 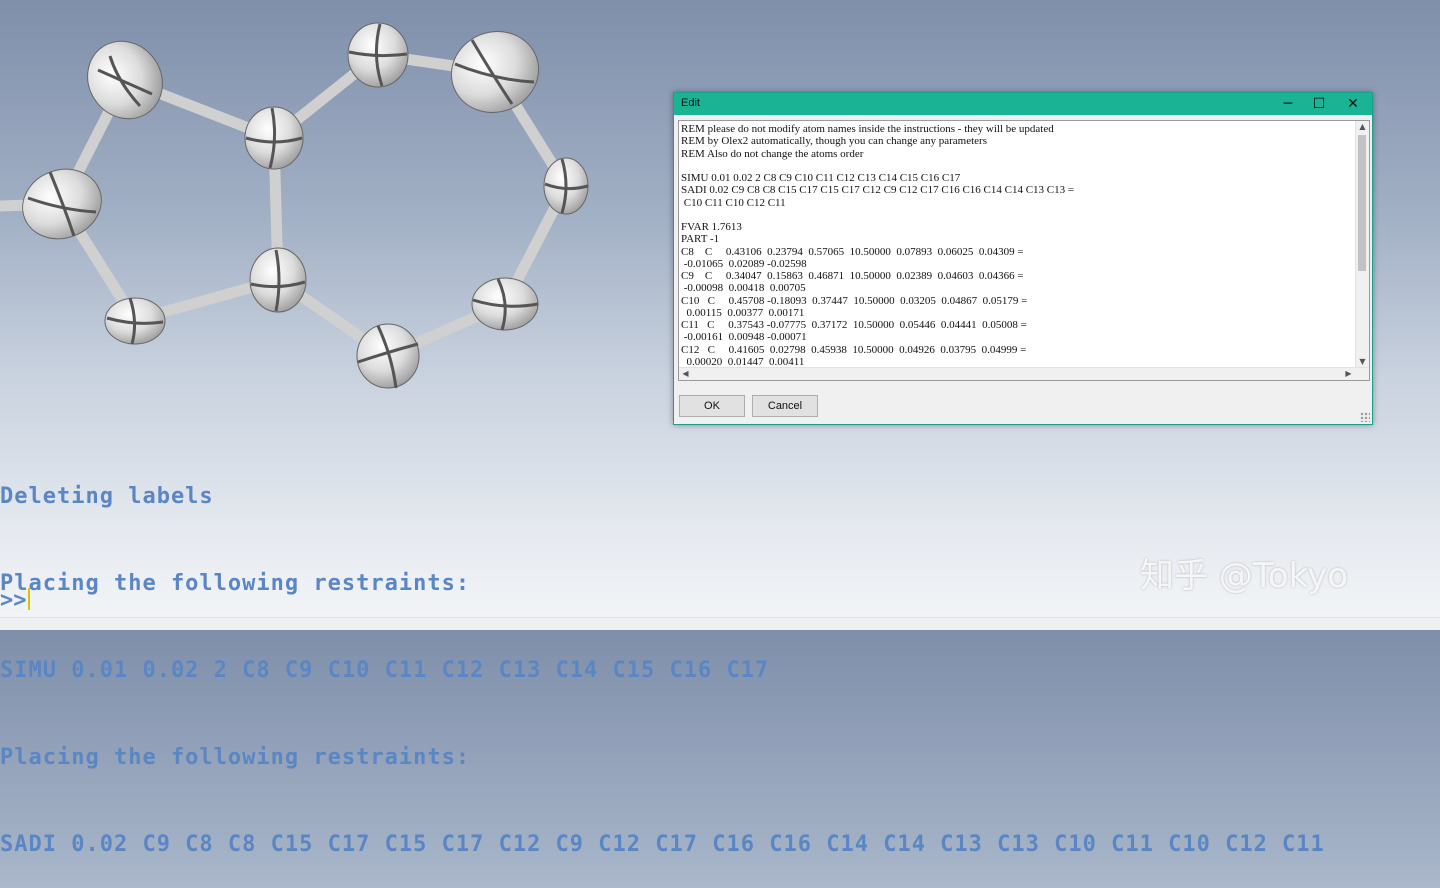 I want to click on instruction-line: -0.00161 0.00948 -0.00071, so click(x=744, y=337).